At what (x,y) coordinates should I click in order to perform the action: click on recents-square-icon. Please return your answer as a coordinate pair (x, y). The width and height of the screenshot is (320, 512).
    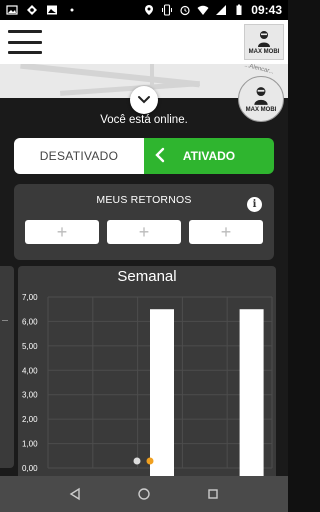
    Looking at the image, I should click on (213, 494).